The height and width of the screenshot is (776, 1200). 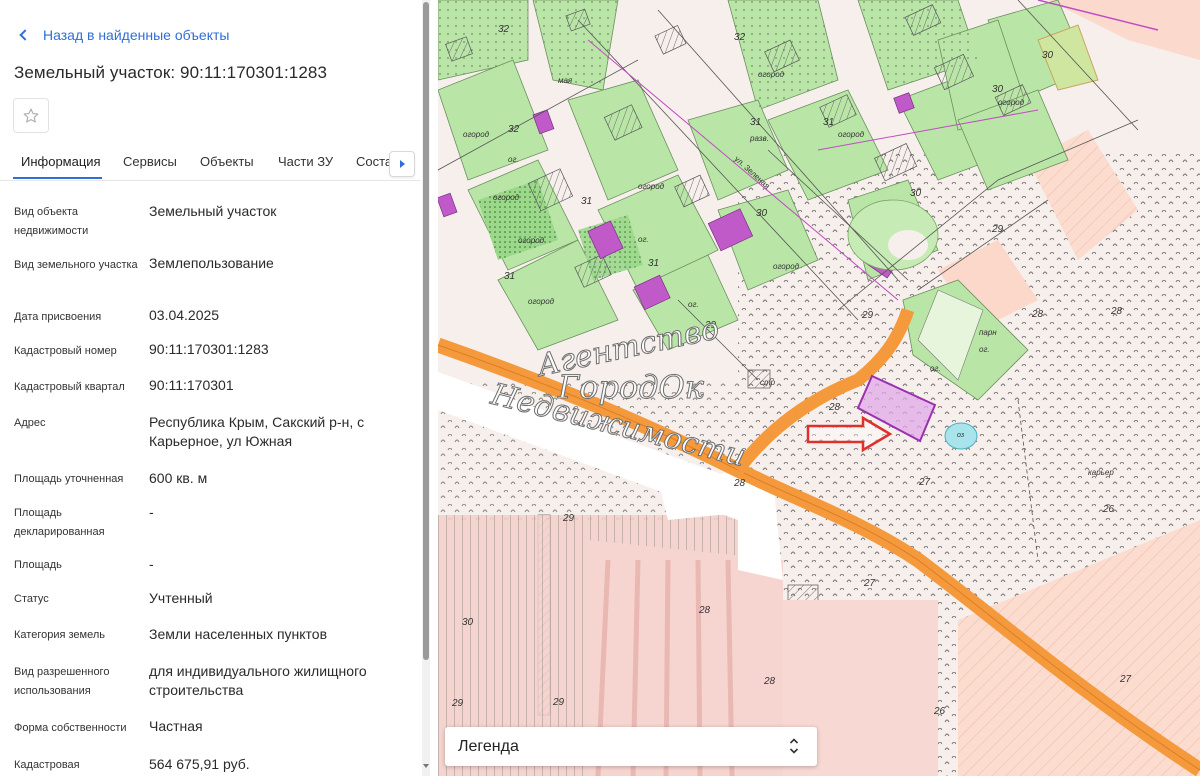 What do you see at coordinates (565, 80) in the screenshot?
I see `map-label: мая` at bounding box center [565, 80].